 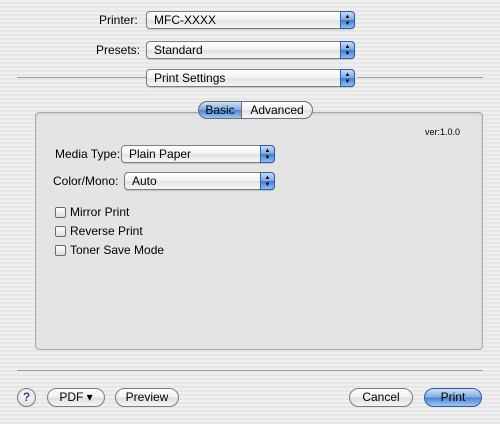 What do you see at coordinates (100, 212) in the screenshot?
I see `mirror-print-label: Mirror Print` at bounding box center [100, 212].